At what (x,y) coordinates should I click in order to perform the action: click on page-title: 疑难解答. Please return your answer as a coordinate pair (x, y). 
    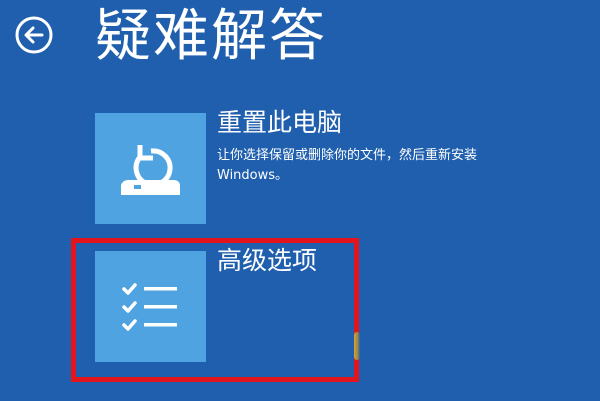
    Looking at the image, I should click on (211, 36).